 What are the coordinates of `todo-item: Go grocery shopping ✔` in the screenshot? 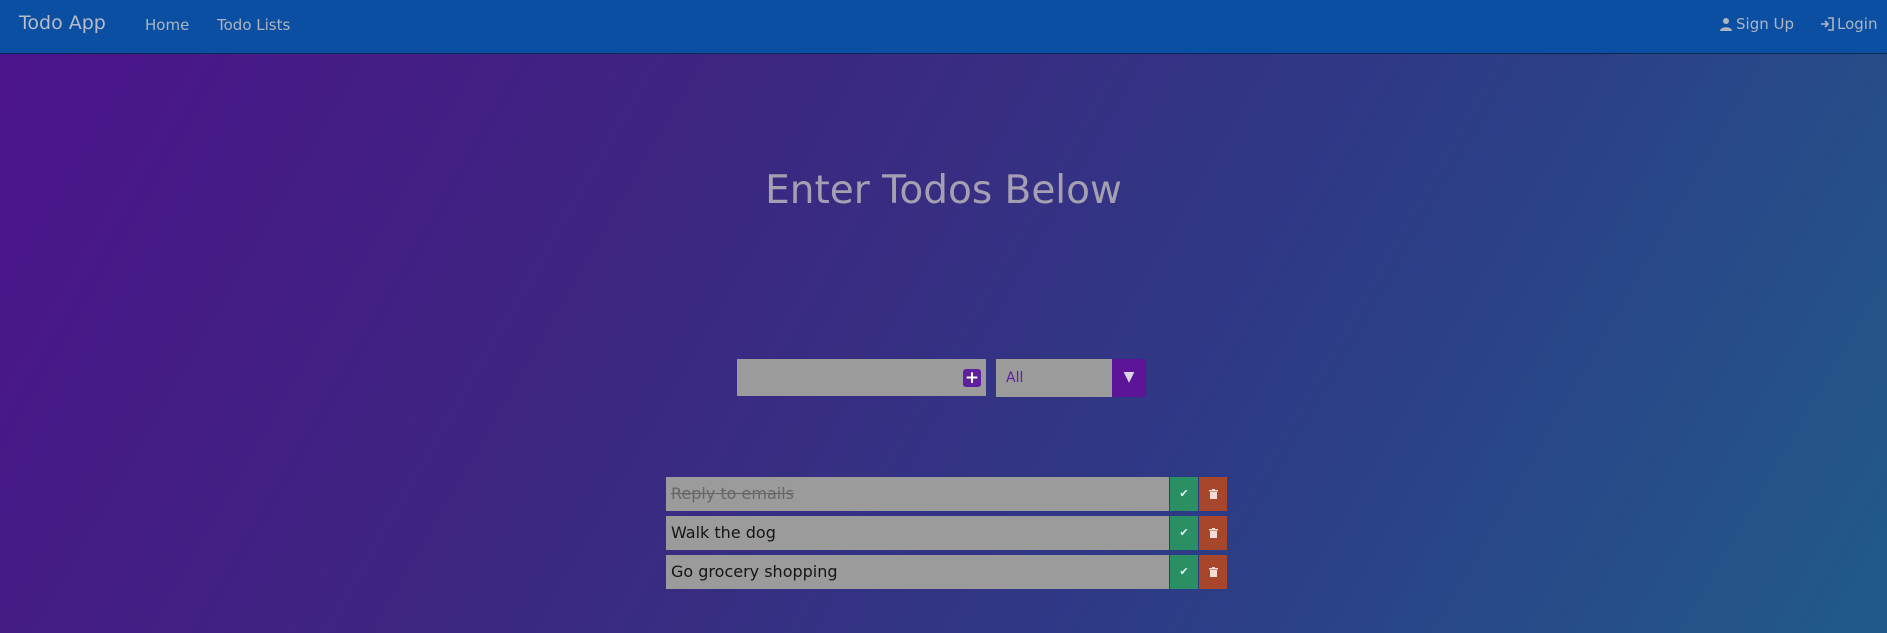 It's located at (946, 572).